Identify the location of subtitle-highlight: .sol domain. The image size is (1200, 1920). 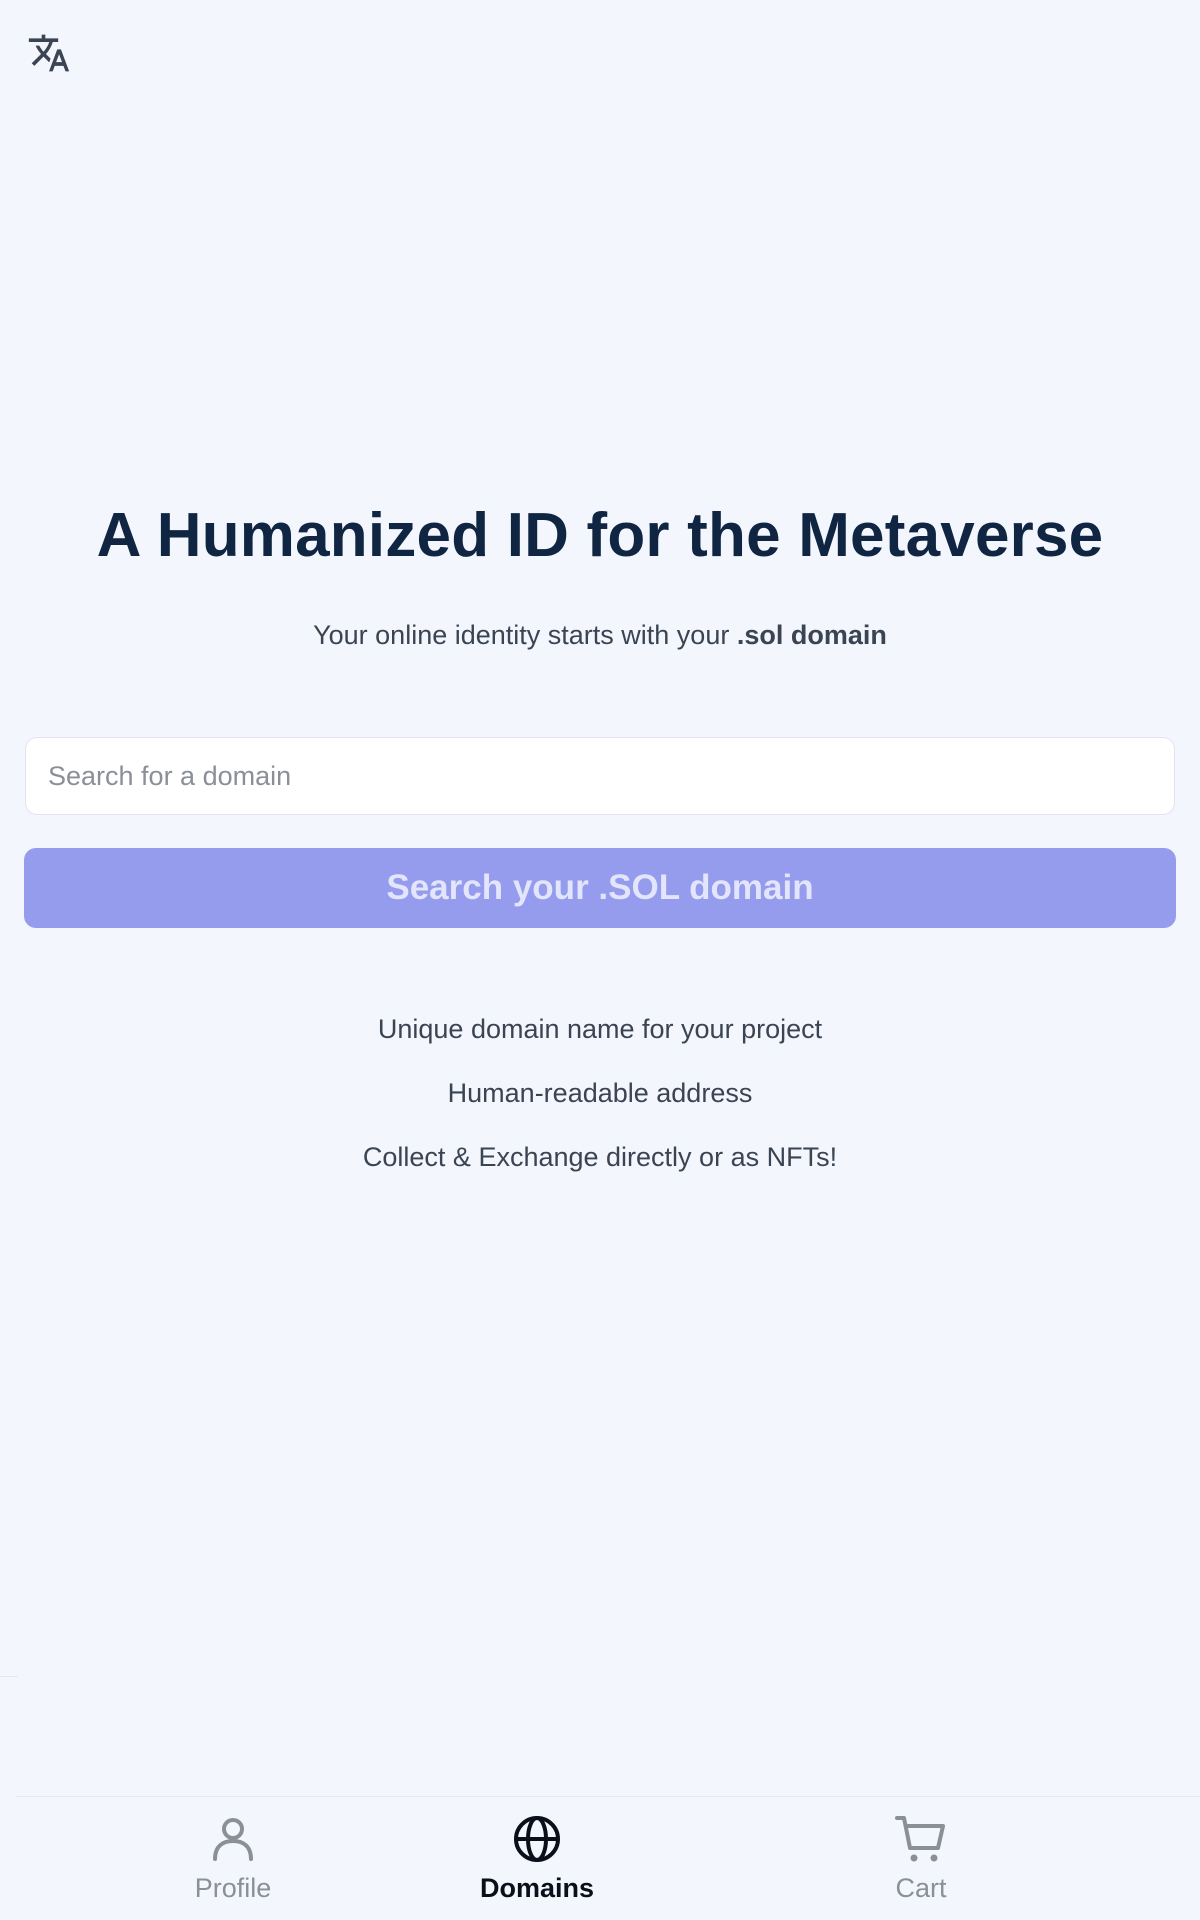
(811, 635).